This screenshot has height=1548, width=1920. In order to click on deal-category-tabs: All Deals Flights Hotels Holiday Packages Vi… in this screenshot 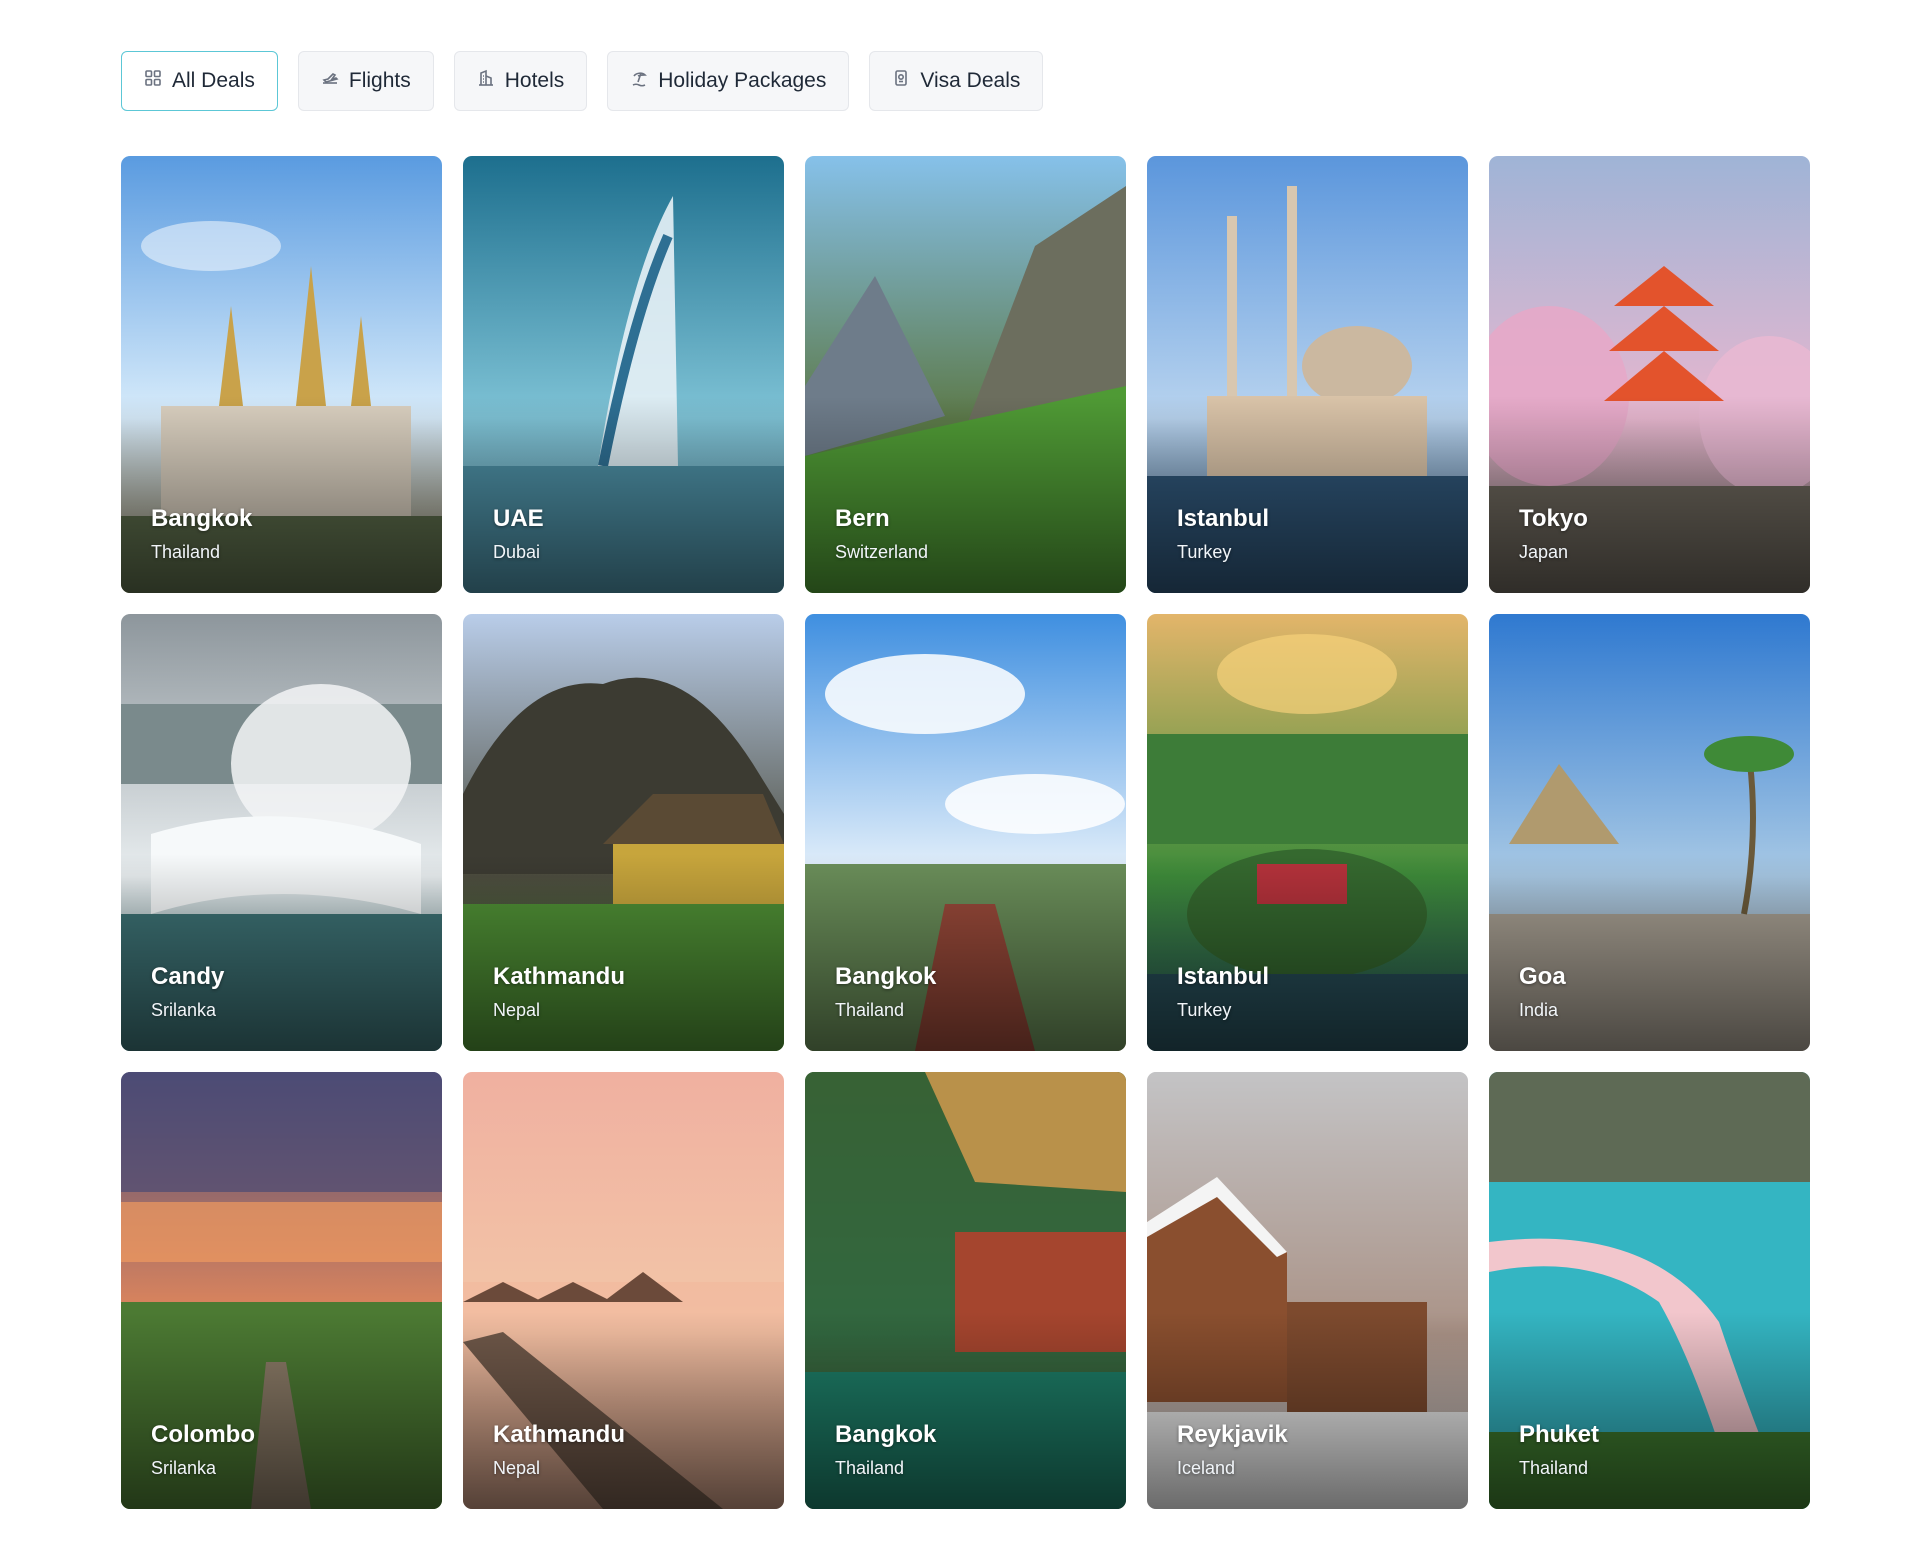, I will do `click(582, 81)`.